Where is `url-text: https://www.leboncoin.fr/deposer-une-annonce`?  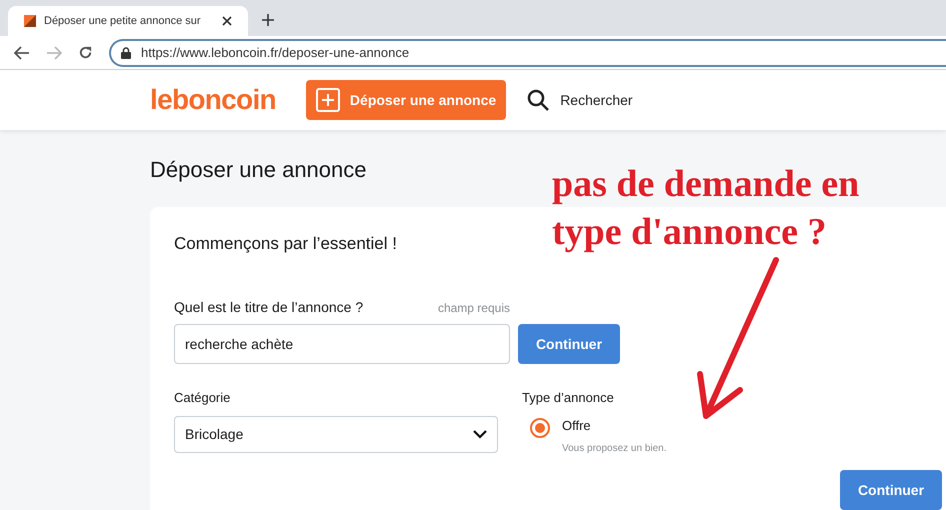 url-text: https://www.leboncoin.fr/deposer-une-annonce is located at coordinates (275, 53).